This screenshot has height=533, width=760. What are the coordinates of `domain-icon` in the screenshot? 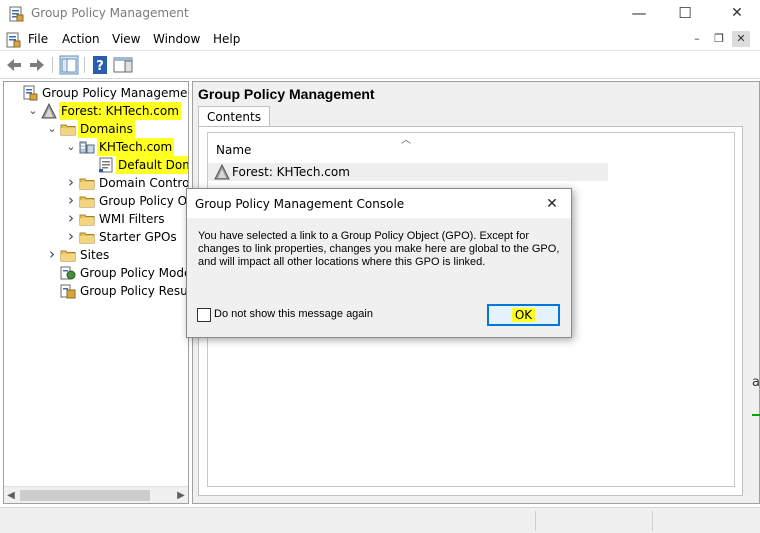 It's located at (87, 147).